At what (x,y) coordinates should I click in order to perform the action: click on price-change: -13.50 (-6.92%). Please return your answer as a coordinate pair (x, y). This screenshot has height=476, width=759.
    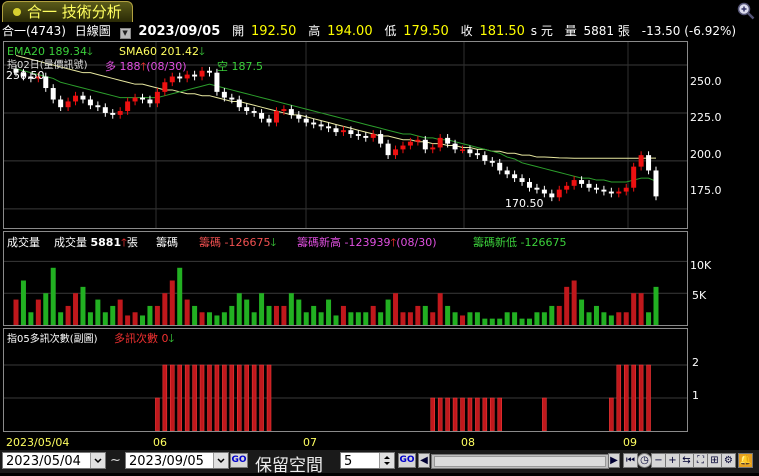
    Looking at the image, I should click on (689, 31).